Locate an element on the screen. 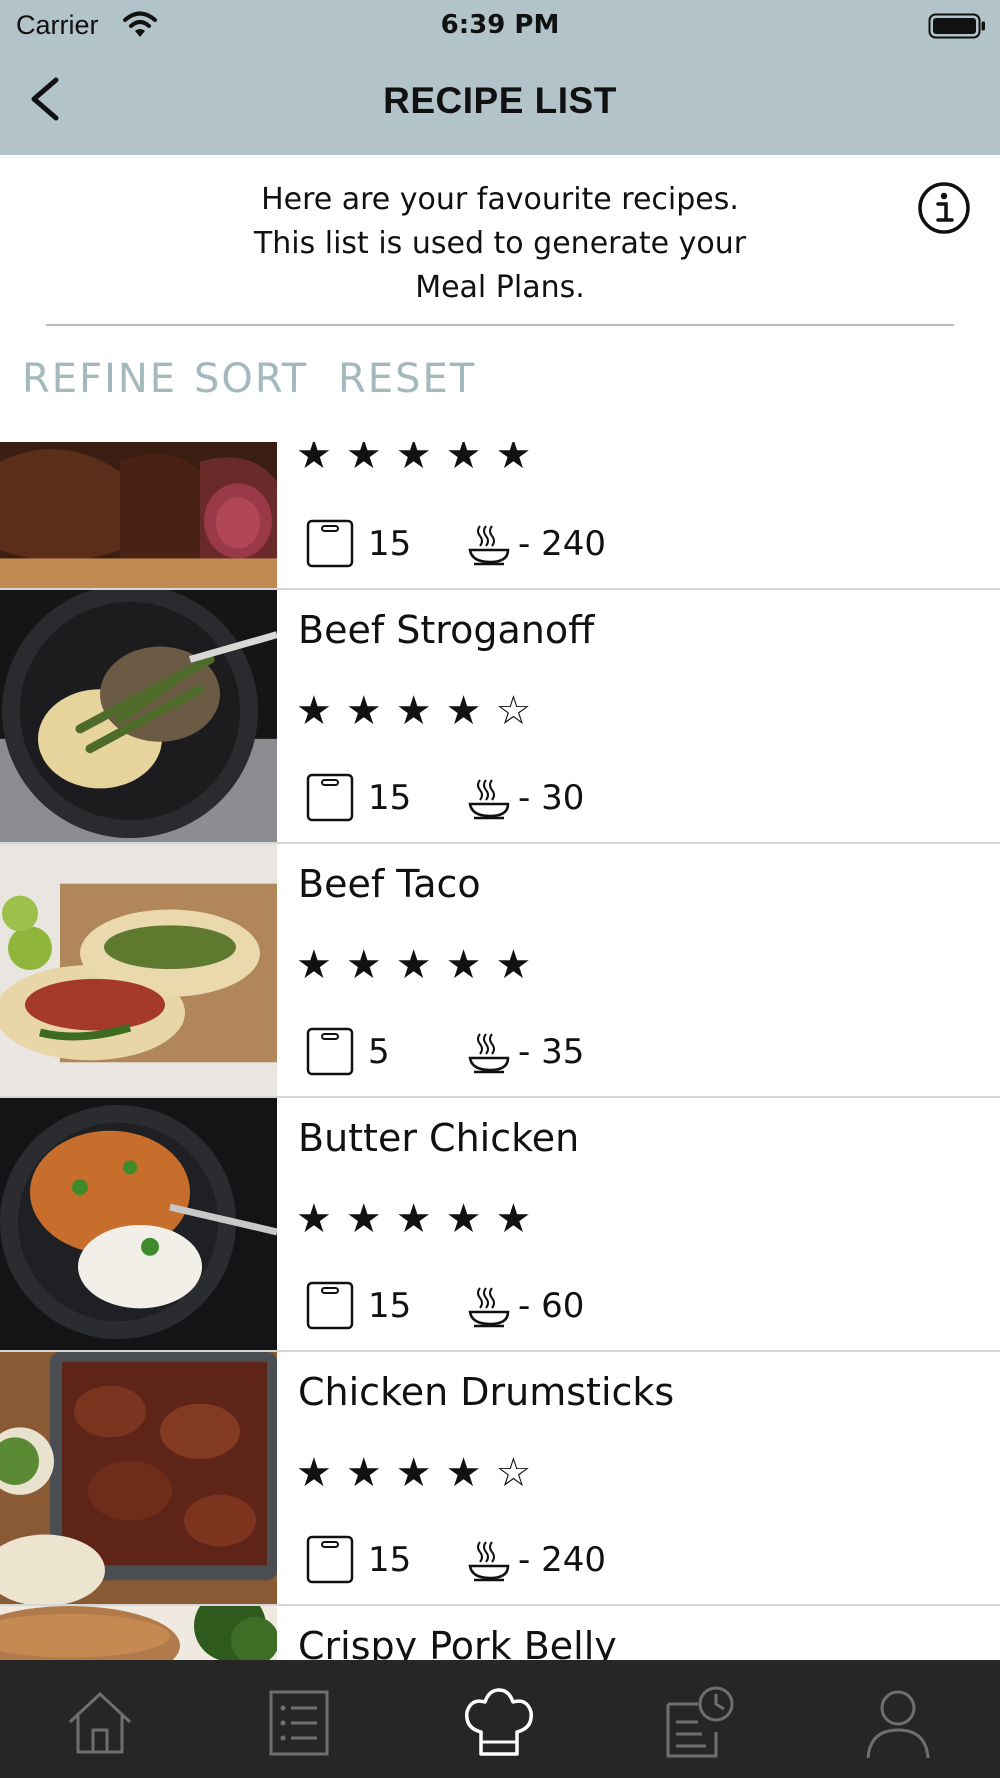 Image resolution: width=1000 pixels, height=1778 pixels. recipe-row: Chicken Drumsticks ★★★★☆ 15 - 240 is located at coordinates (500, 1479).